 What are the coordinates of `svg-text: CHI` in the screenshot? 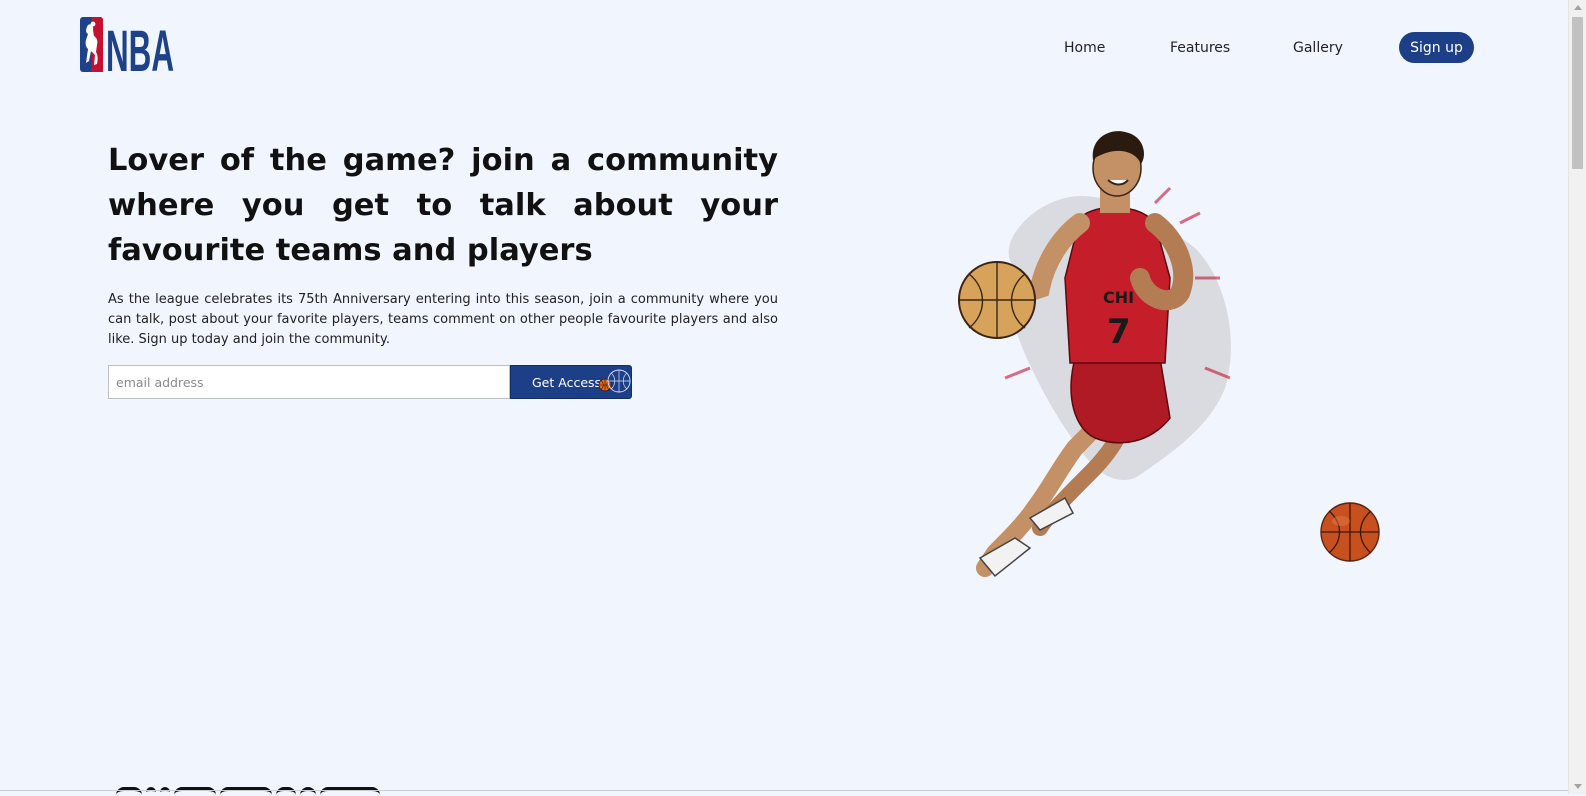 It's located at (1118, 297).